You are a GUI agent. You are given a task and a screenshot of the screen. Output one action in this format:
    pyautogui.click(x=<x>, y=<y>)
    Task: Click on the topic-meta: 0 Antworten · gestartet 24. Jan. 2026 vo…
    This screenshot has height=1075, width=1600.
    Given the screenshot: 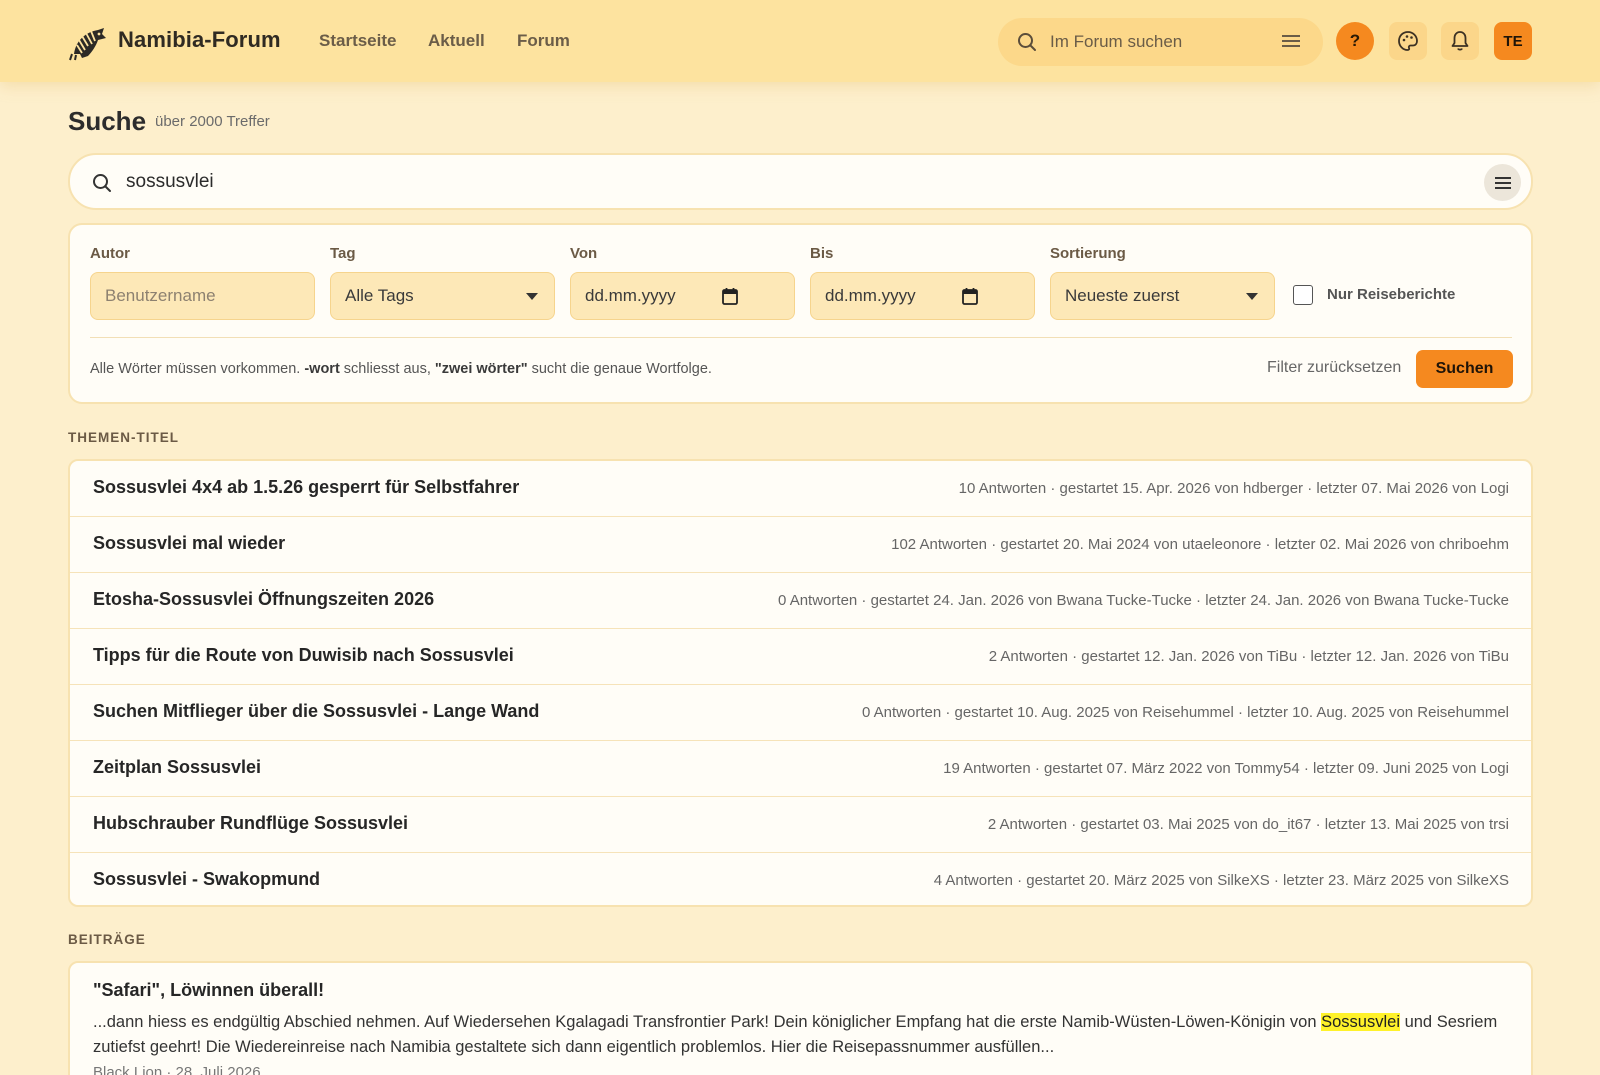 What is the action you would take?
    pyautogui.click(x=1143, y=600)
    